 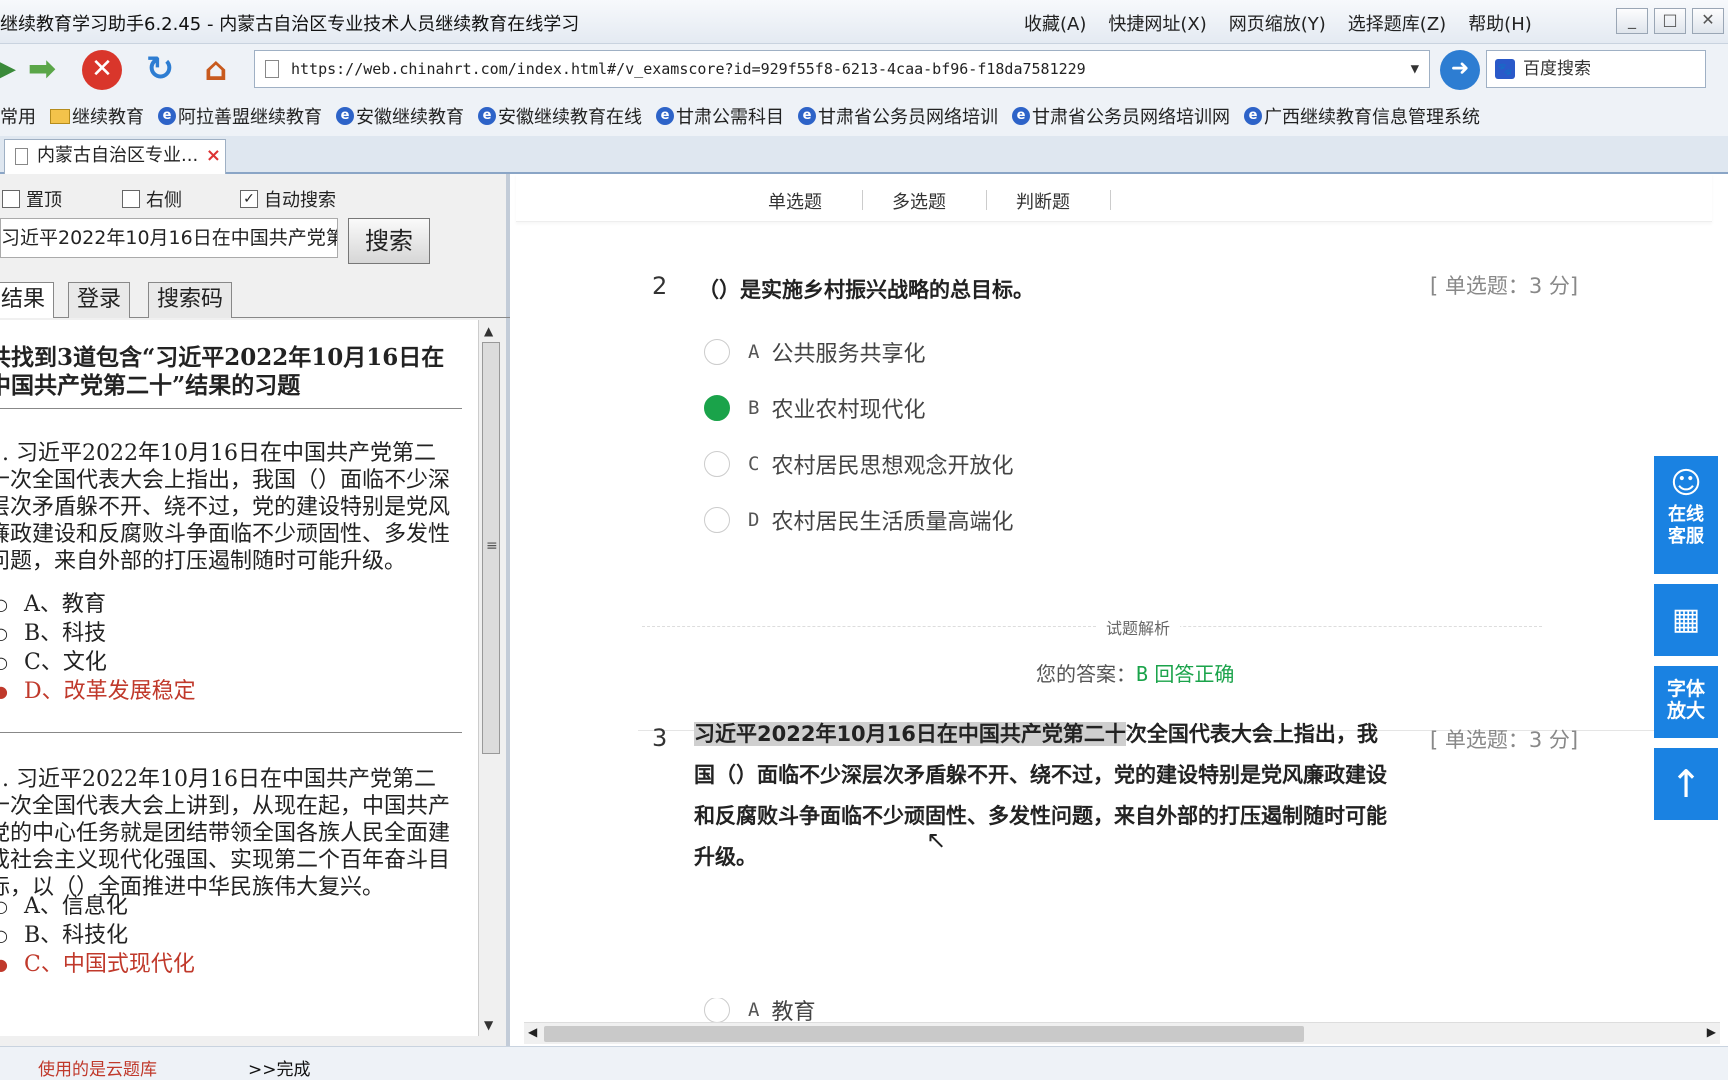 I want to click on bookmark-anhui-online: e 安徽继续教育在线, so click(x=560, y=116).